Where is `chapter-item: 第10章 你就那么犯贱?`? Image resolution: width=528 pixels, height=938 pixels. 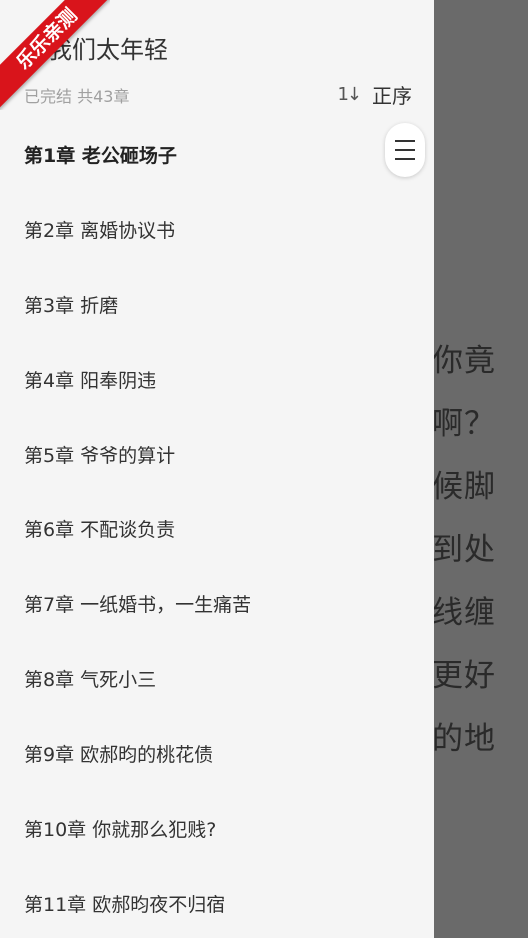
chapter-item: 第10章 你就那么犯贱? is located at coordinates (217, 828).